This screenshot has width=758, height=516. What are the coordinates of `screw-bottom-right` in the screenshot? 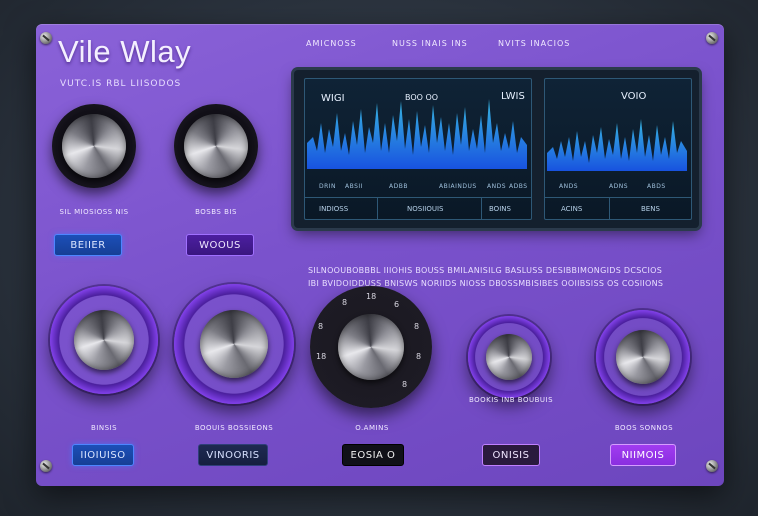 It's located at (712, 466).